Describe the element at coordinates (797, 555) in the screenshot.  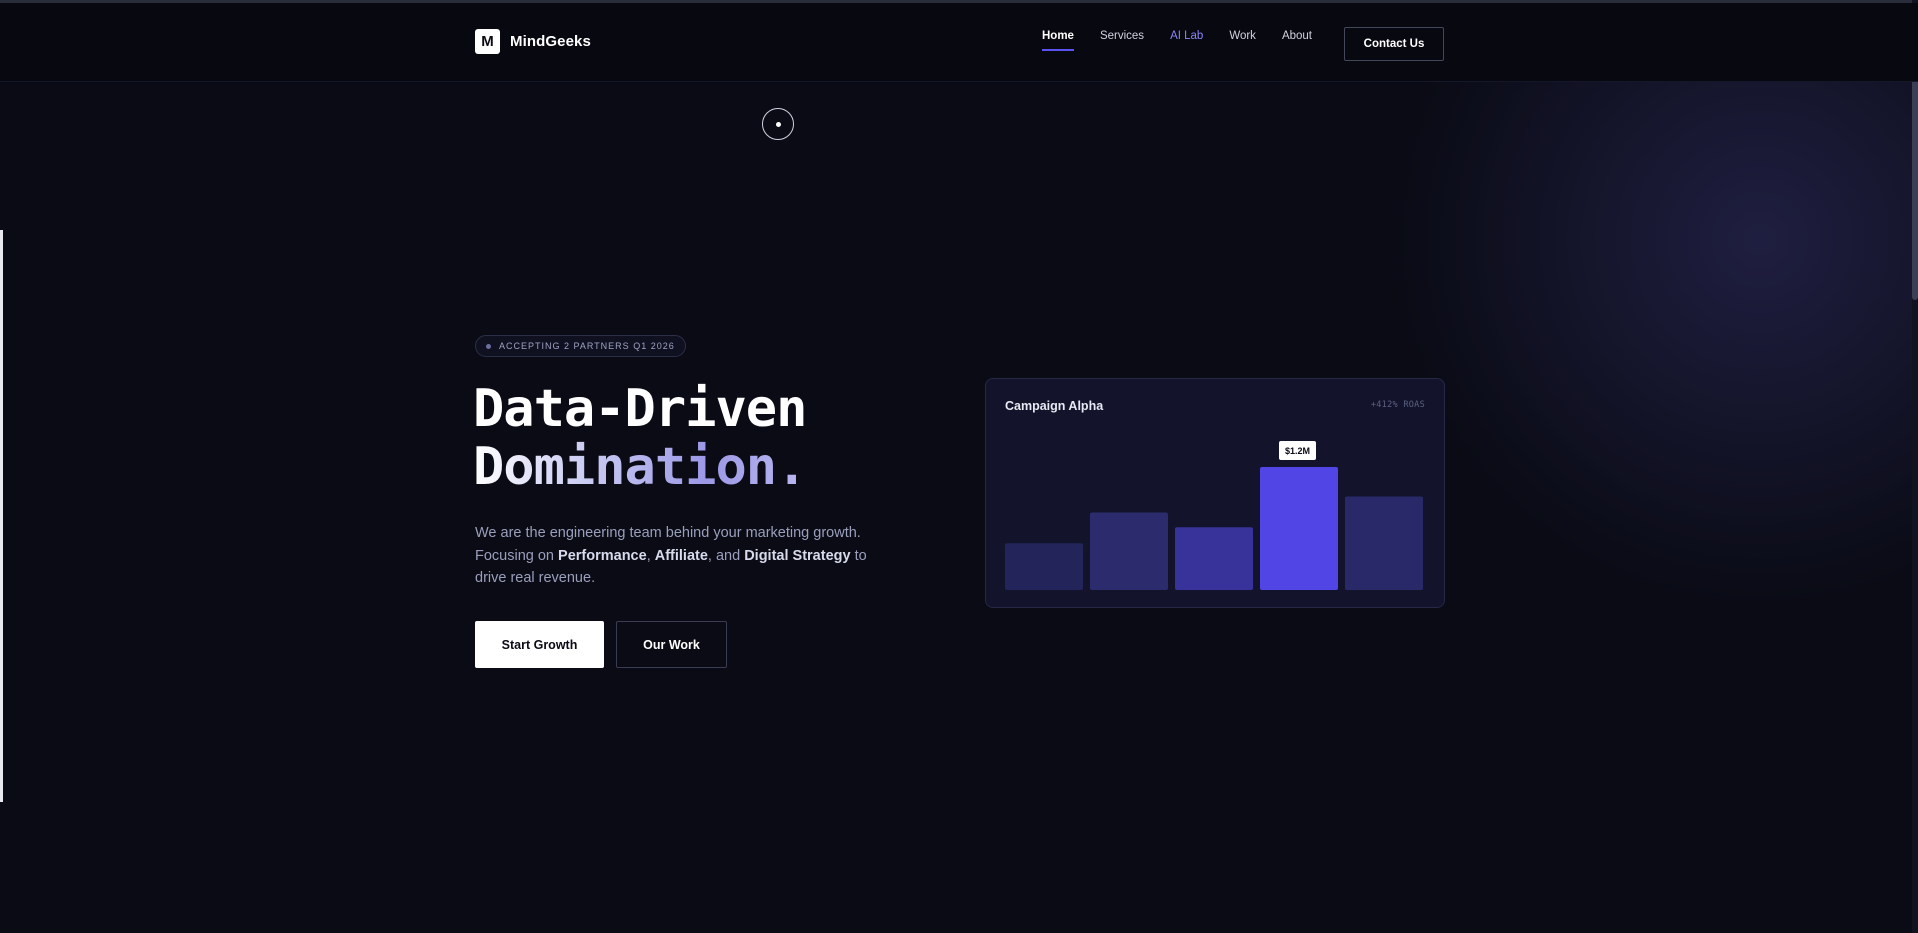
I see `subtext-digital-strategy: Digital Strategy` at that location.